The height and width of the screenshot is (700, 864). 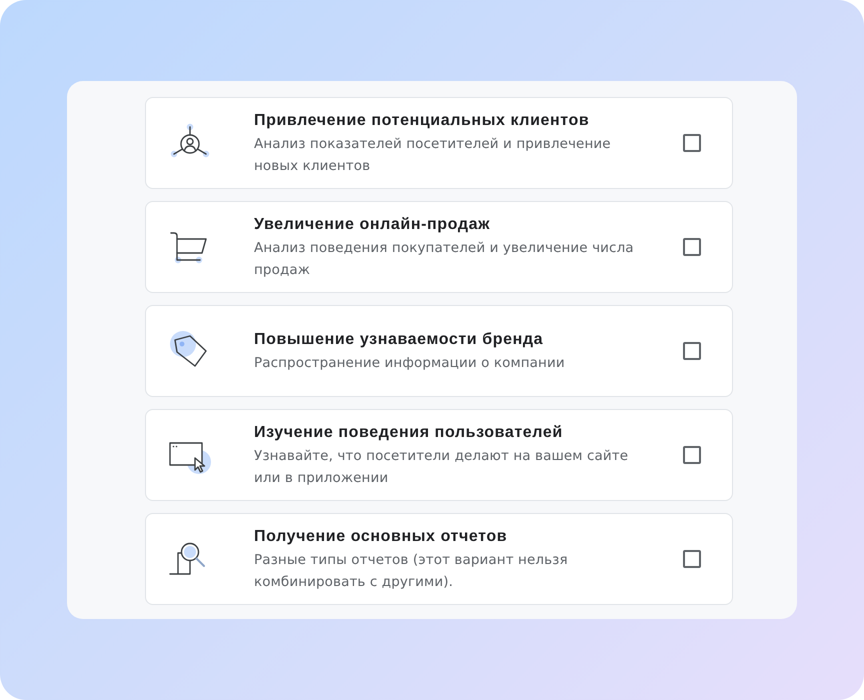 What do you see at coordinates (372, 225) in the screenshot?
I see `option-title: Увеличение онлайн-продаж` at bounding box center [372, 225].